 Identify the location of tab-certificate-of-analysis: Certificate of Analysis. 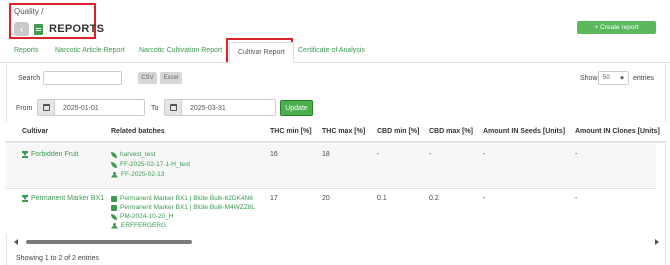
(331, 50).